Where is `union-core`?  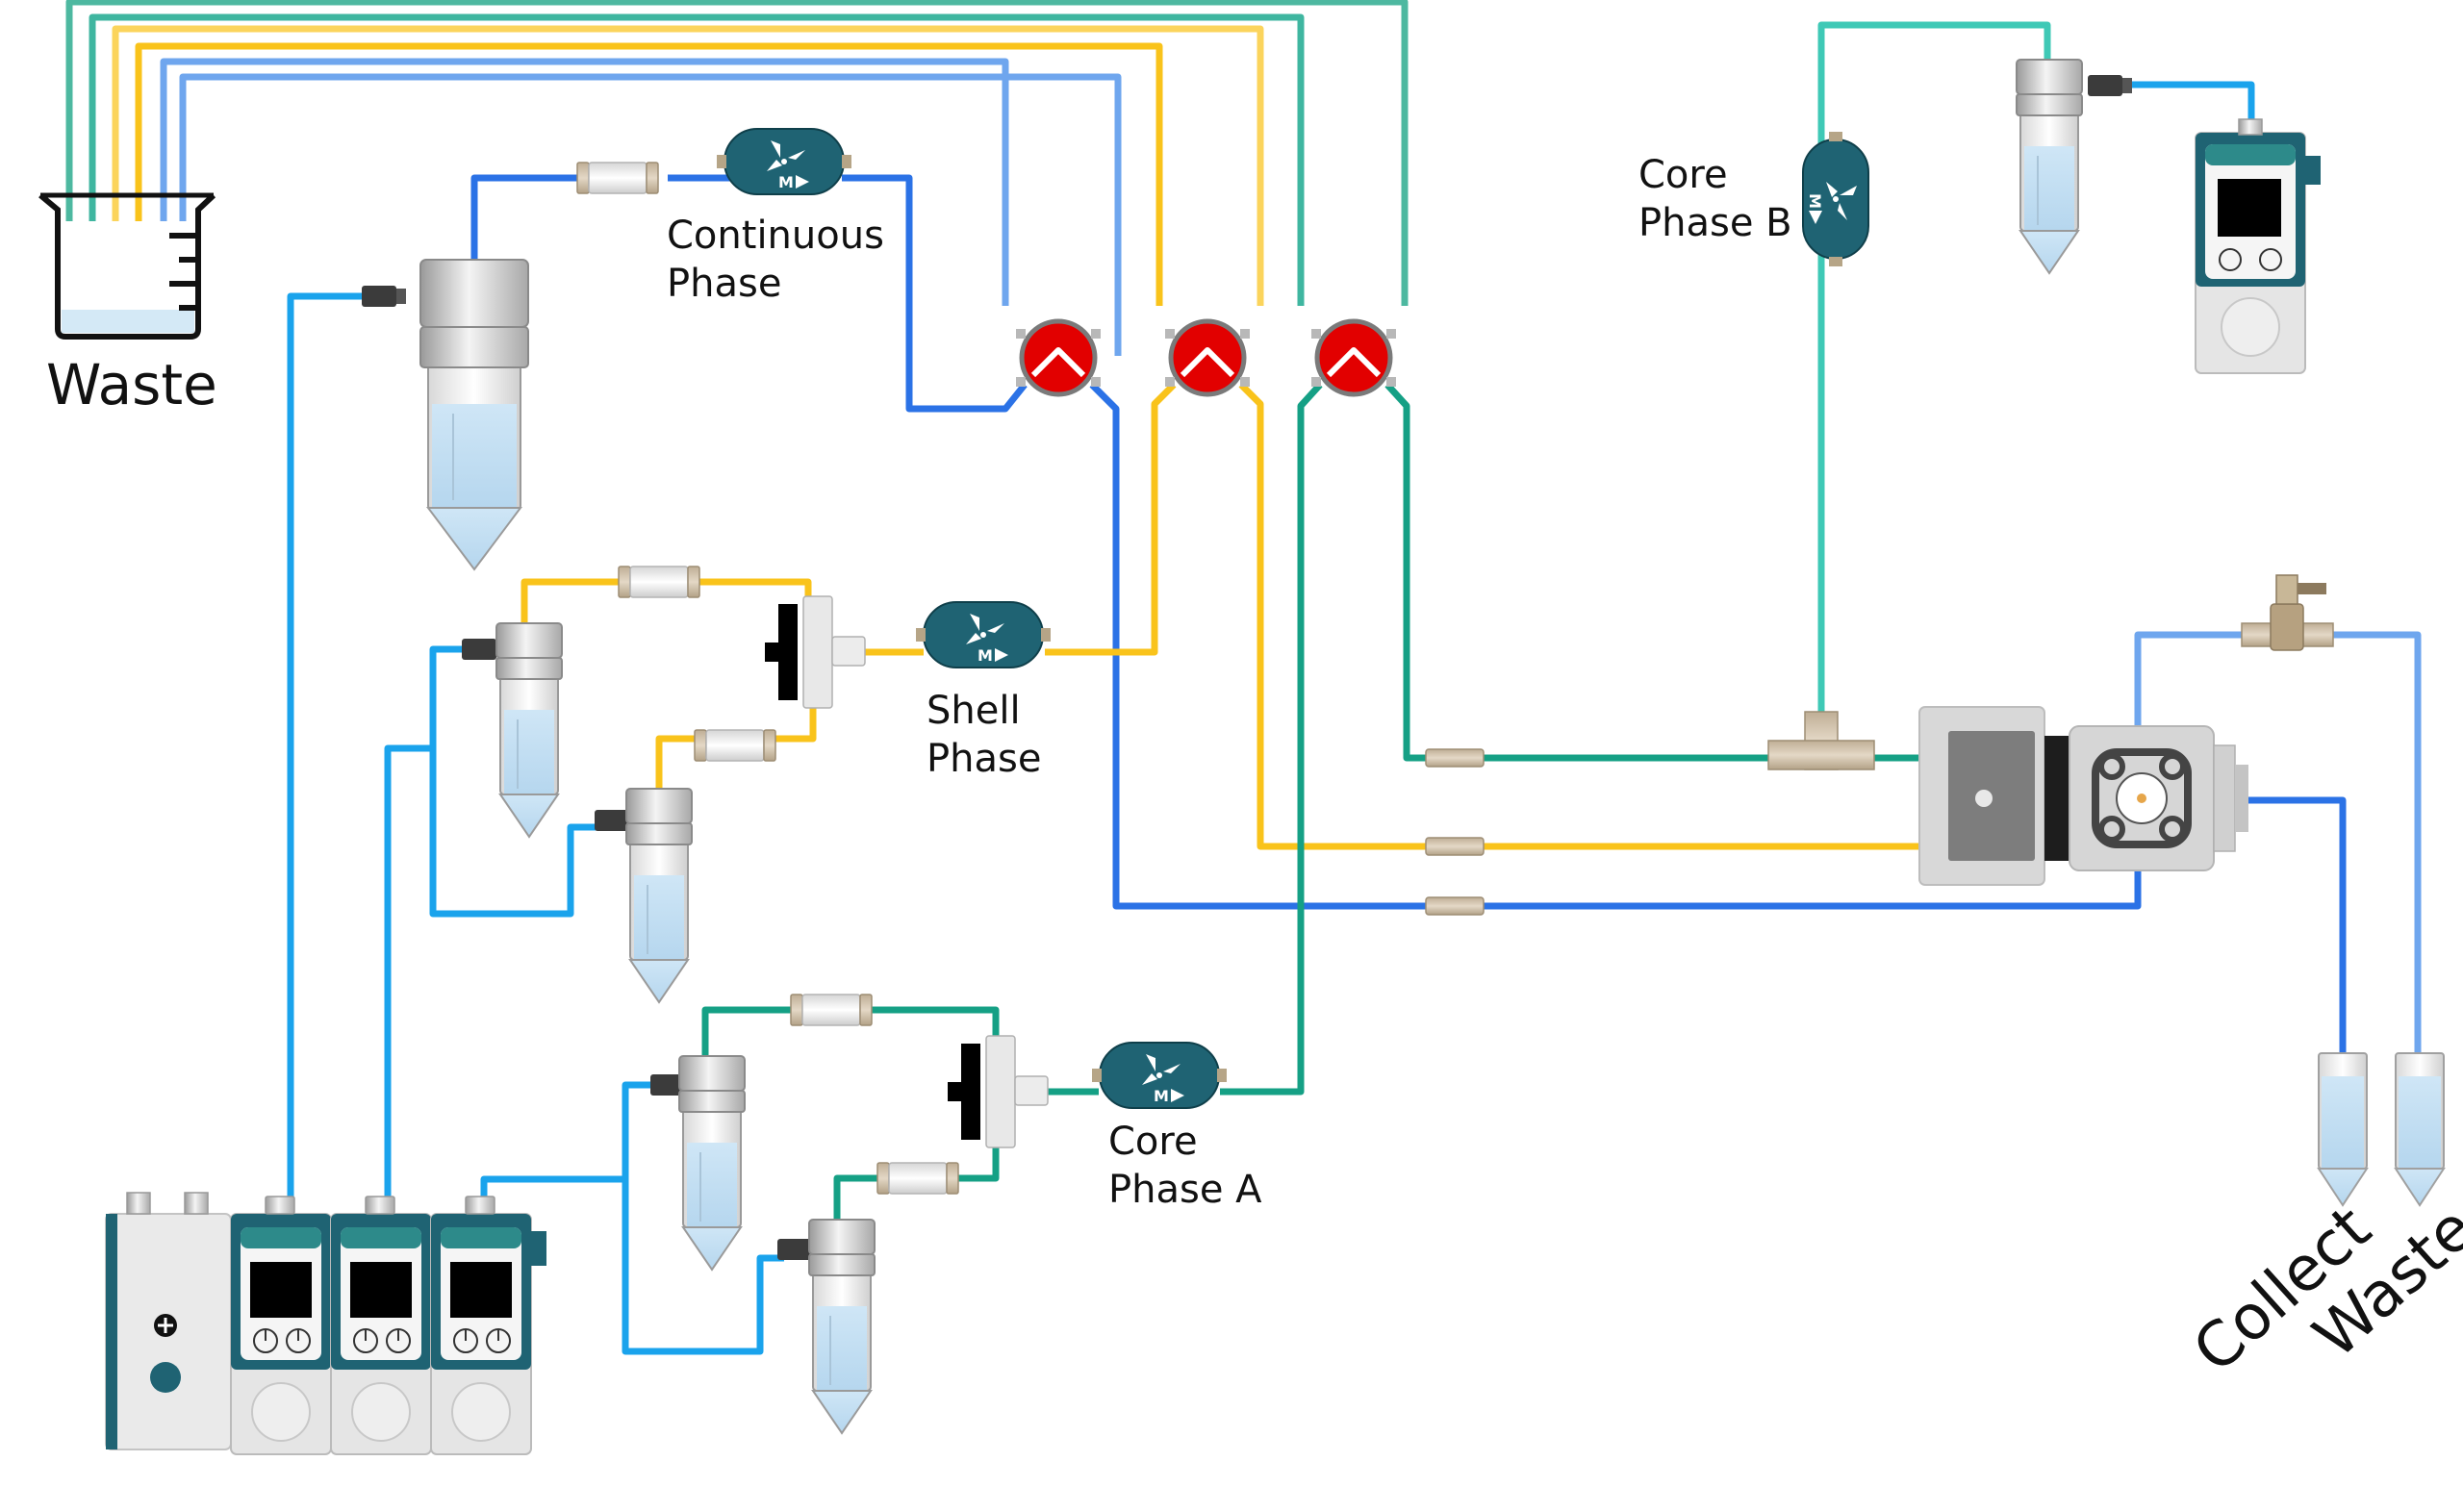 union-core is located at coordinates (1455, 758).